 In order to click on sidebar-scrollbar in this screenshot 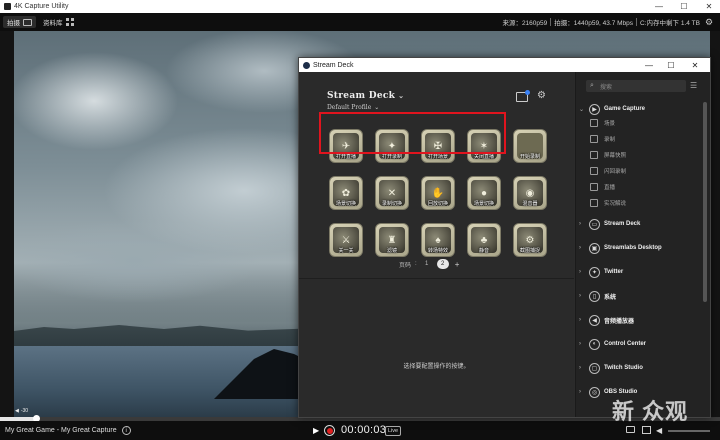, I will do `click(705, 202)`.